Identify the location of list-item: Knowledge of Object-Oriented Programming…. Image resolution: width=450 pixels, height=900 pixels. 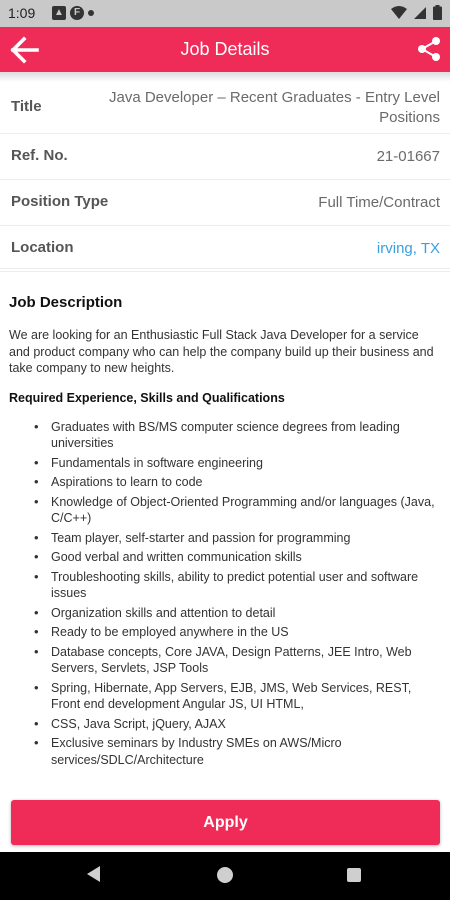
(236, 510).